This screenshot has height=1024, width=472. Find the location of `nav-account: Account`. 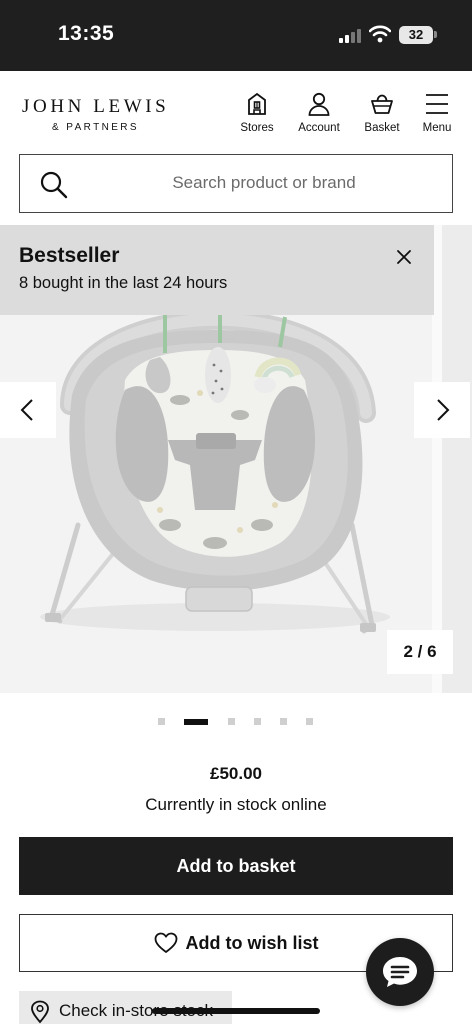

nav-account: Account is located at coordinates (319, 112).